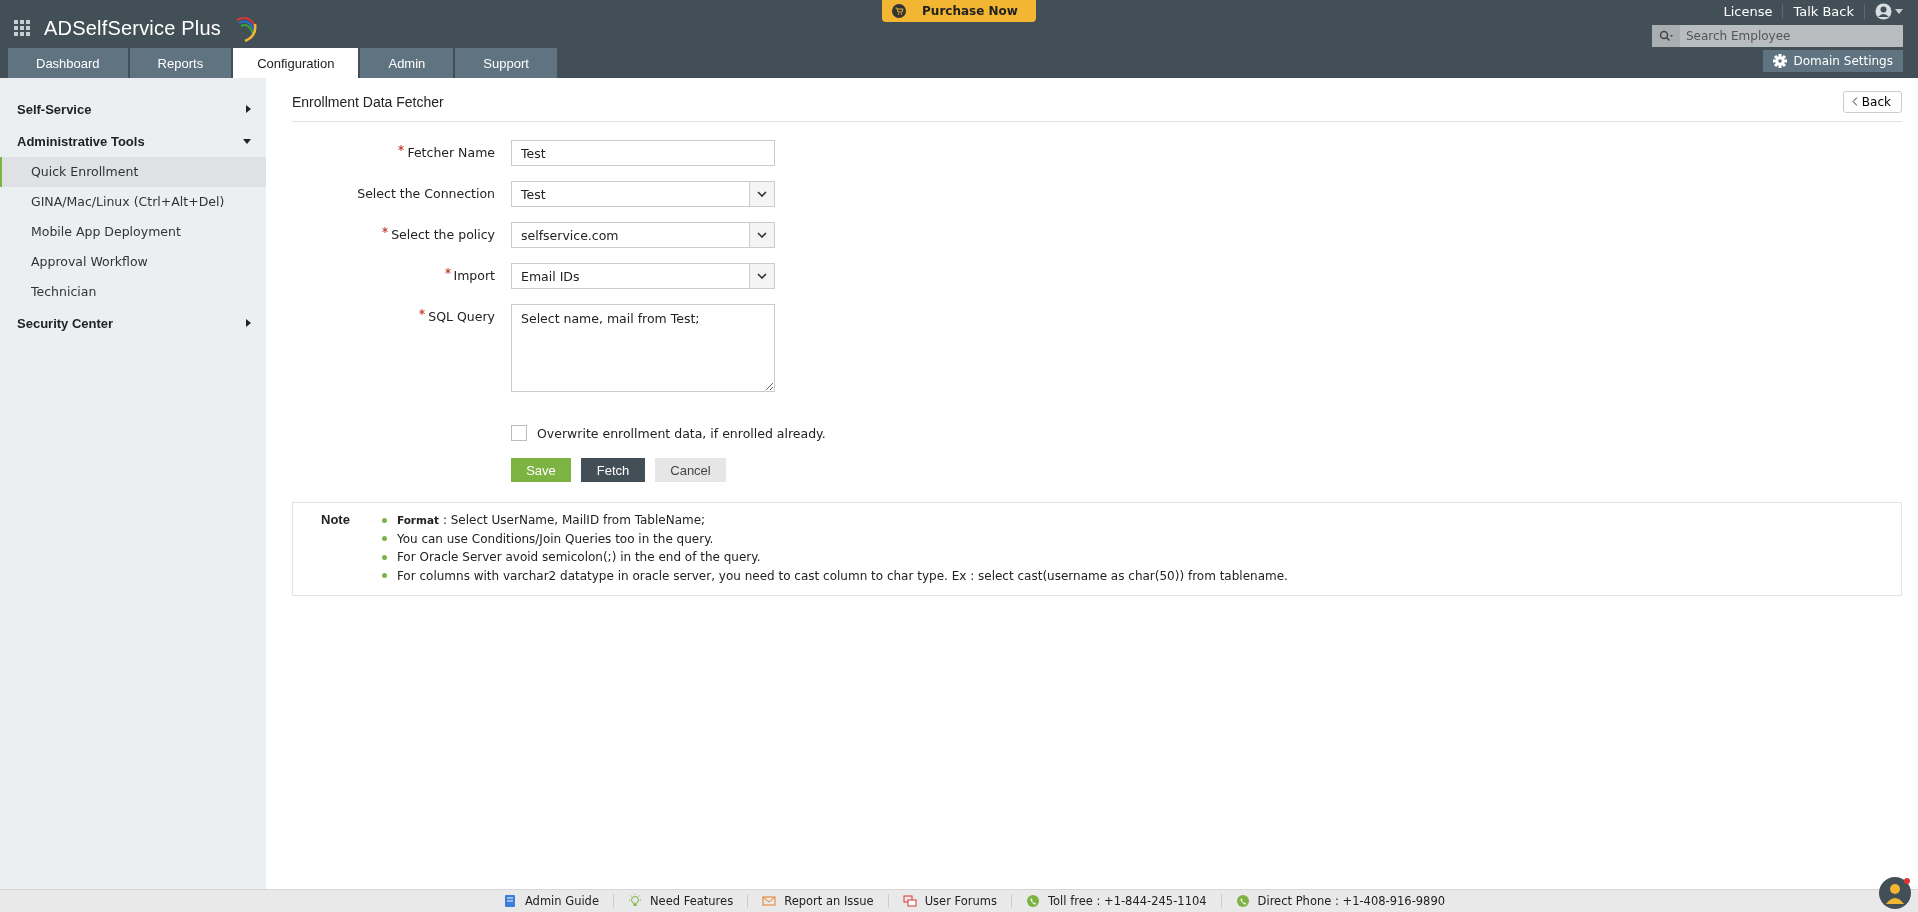  I want to click on search-options-button, so click(1666, 36).